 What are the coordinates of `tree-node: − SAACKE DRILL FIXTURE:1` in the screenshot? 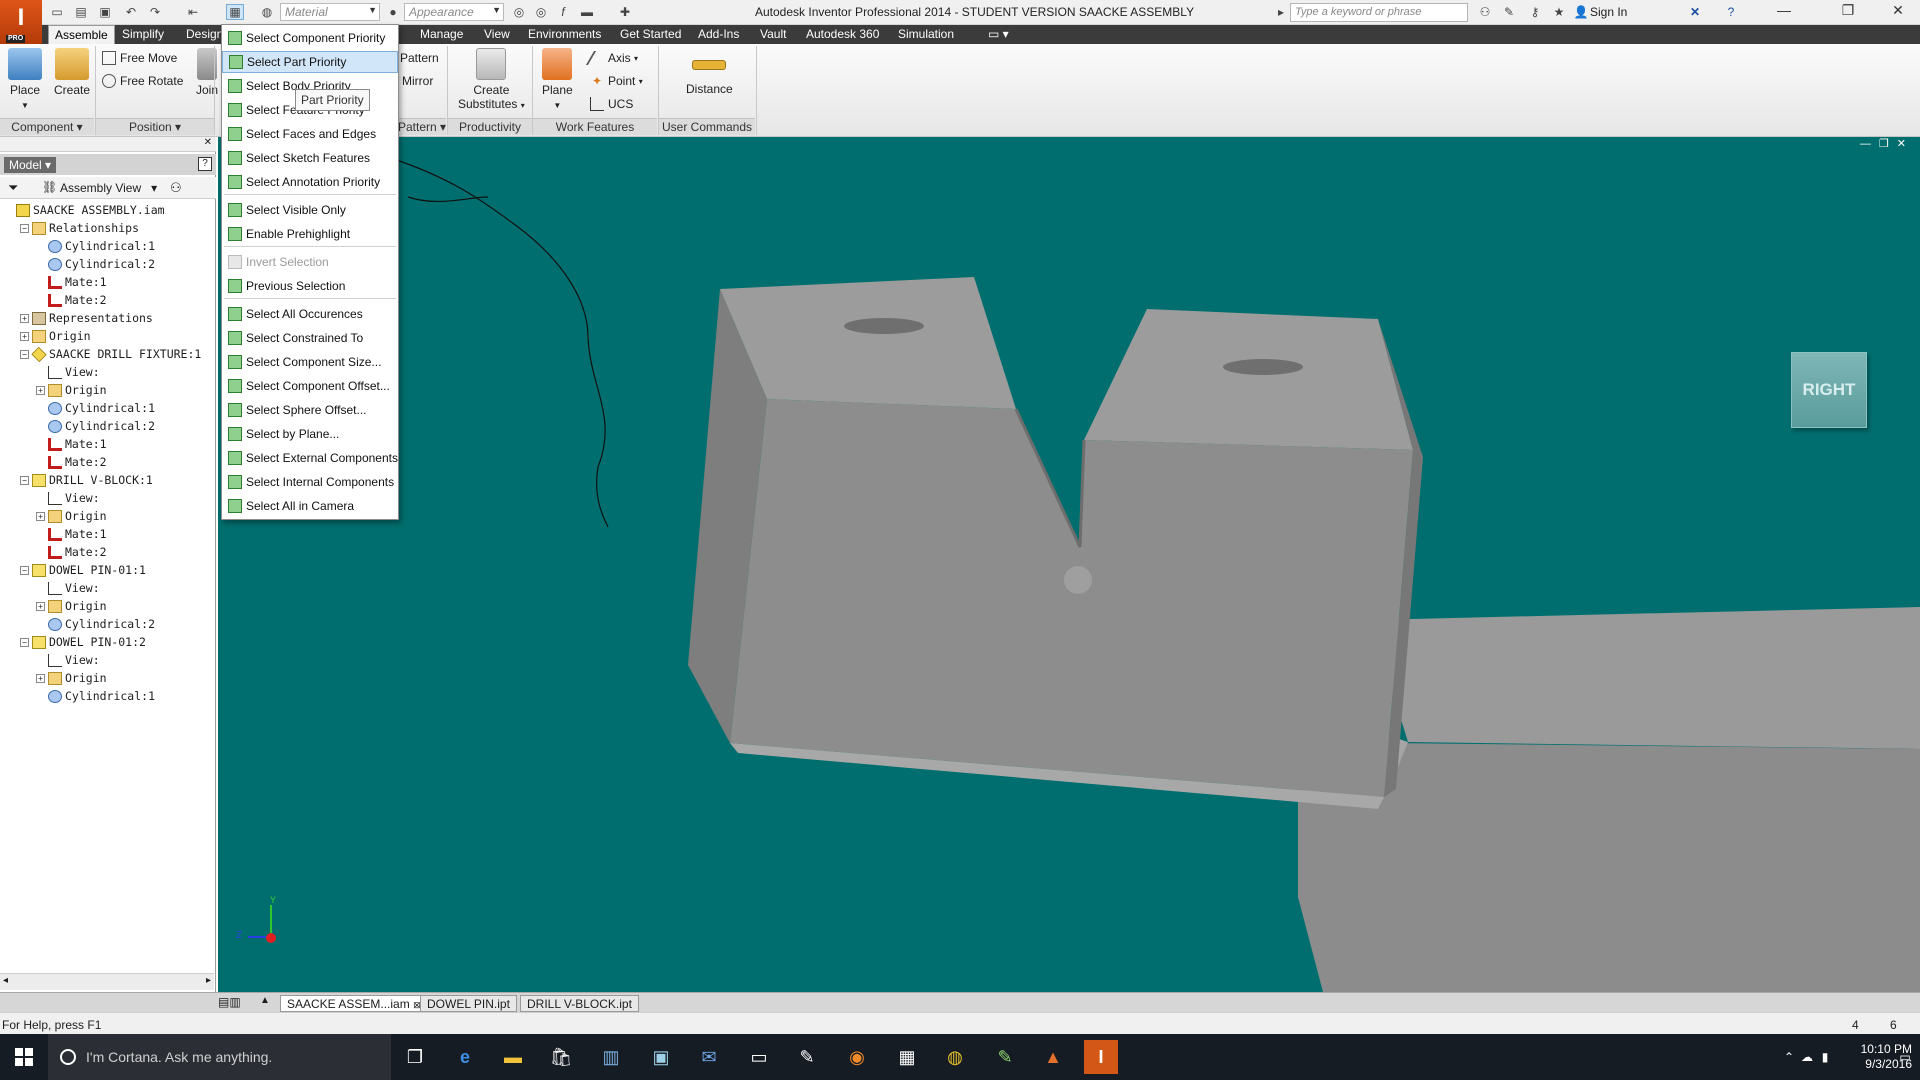 It's located at (107, 354).